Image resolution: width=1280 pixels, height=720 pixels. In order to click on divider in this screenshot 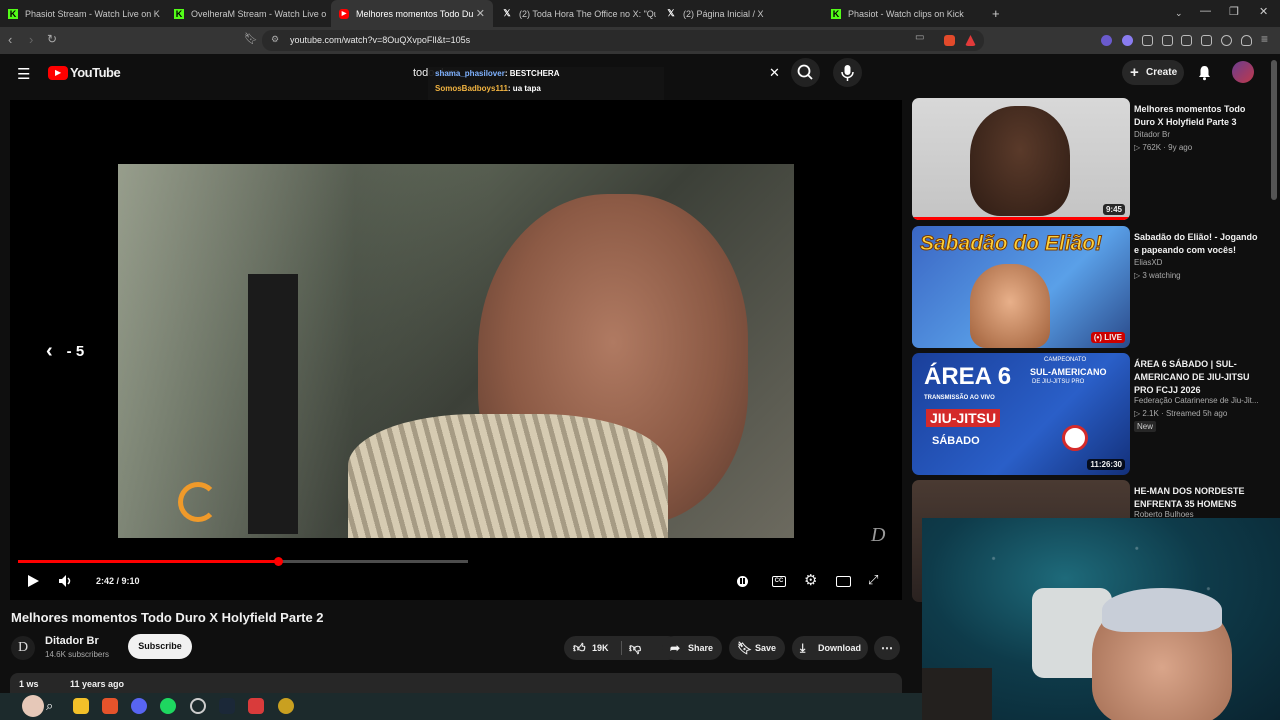, I will do `click(621, 648)`.